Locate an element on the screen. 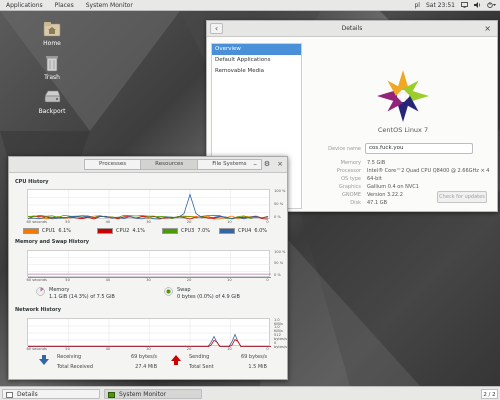  device-name-input: cos.fuck.you is located at coordinates (419, 148).